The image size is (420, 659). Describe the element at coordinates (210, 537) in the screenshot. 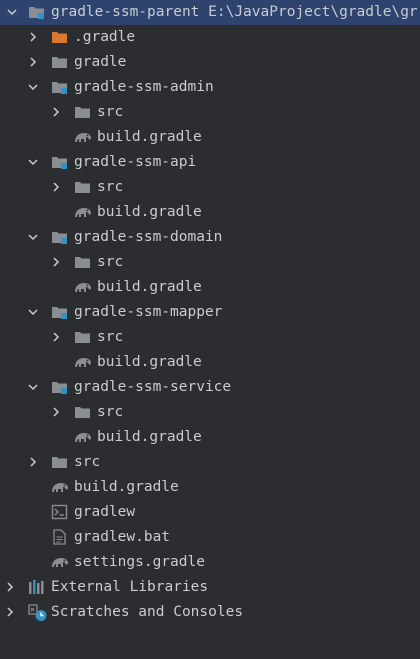

I see `tree-item-gradlew-bat: gradlew.bat` at that location.